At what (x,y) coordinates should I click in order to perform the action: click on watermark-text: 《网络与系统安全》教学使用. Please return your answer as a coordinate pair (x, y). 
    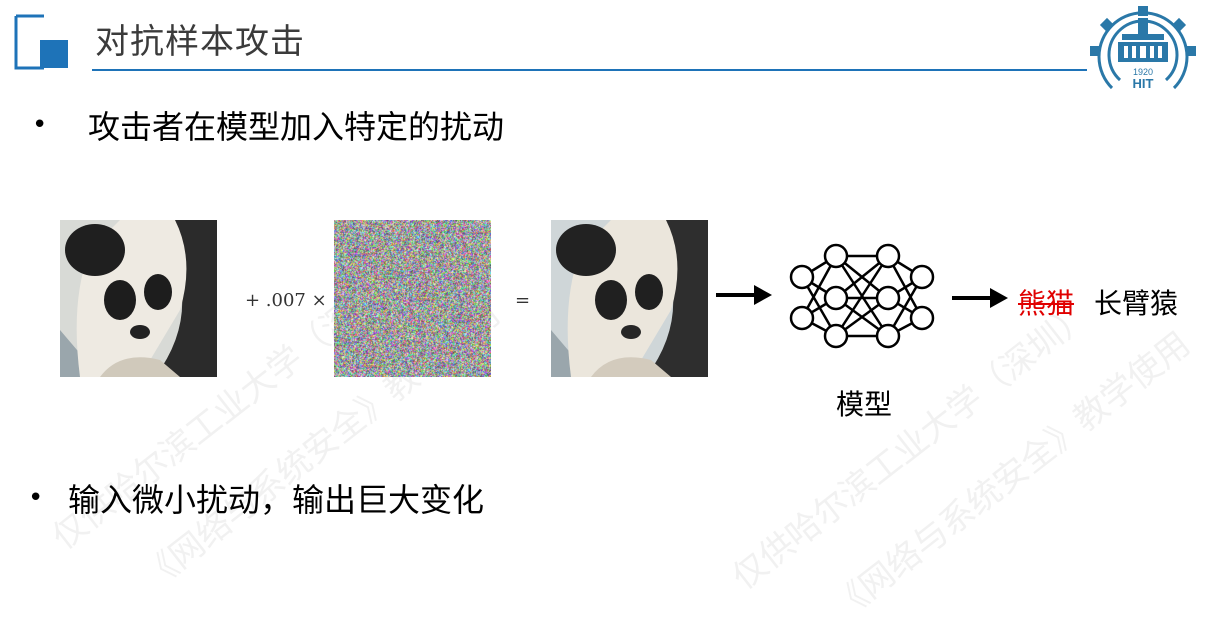
    Looking at the image, I should click on (1011, 476).